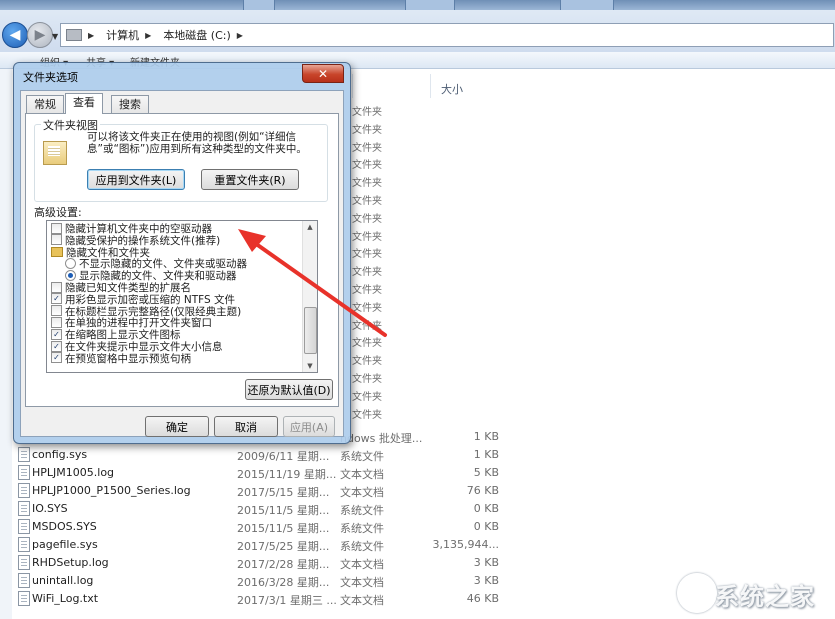  I want to click on file-name: MSDOS.SYS, so click(64, 526).